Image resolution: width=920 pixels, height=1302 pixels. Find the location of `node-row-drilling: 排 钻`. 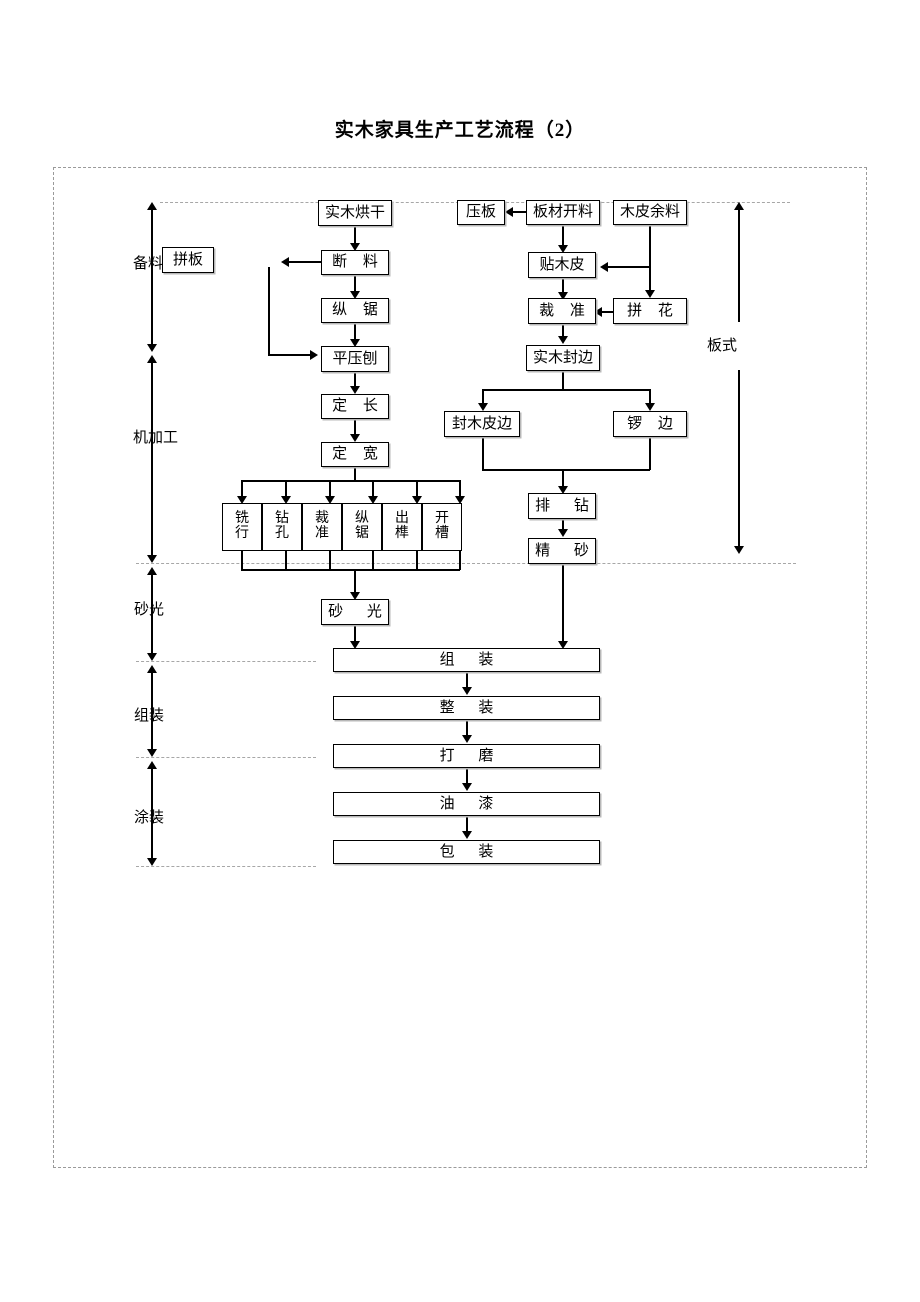

node-row-drilling: 排 钻 is located at coordinates (562, 506).